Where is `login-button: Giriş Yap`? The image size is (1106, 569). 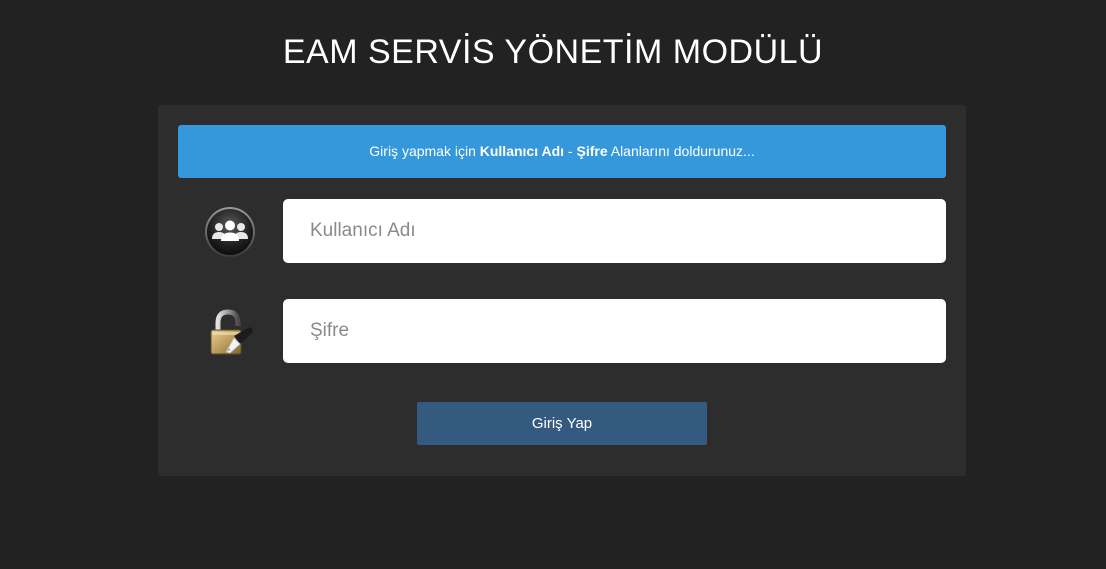
login-button: Giriş Yap is located at coordinates (562, 423).